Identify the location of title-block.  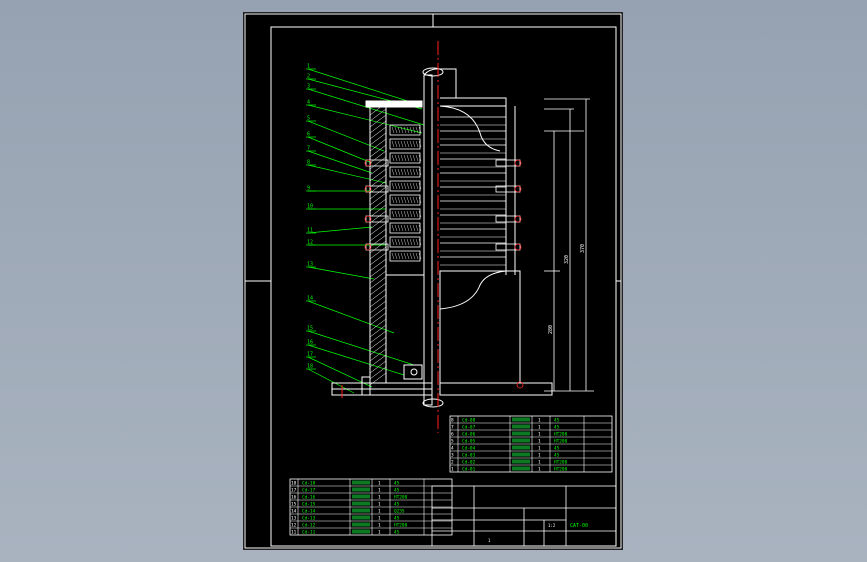
(524, 516).